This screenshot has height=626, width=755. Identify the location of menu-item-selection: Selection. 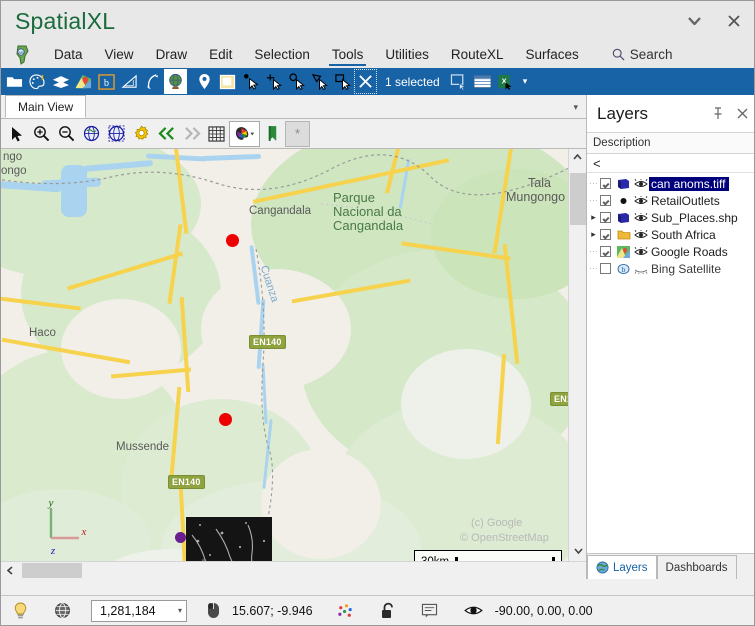
(282, 55).